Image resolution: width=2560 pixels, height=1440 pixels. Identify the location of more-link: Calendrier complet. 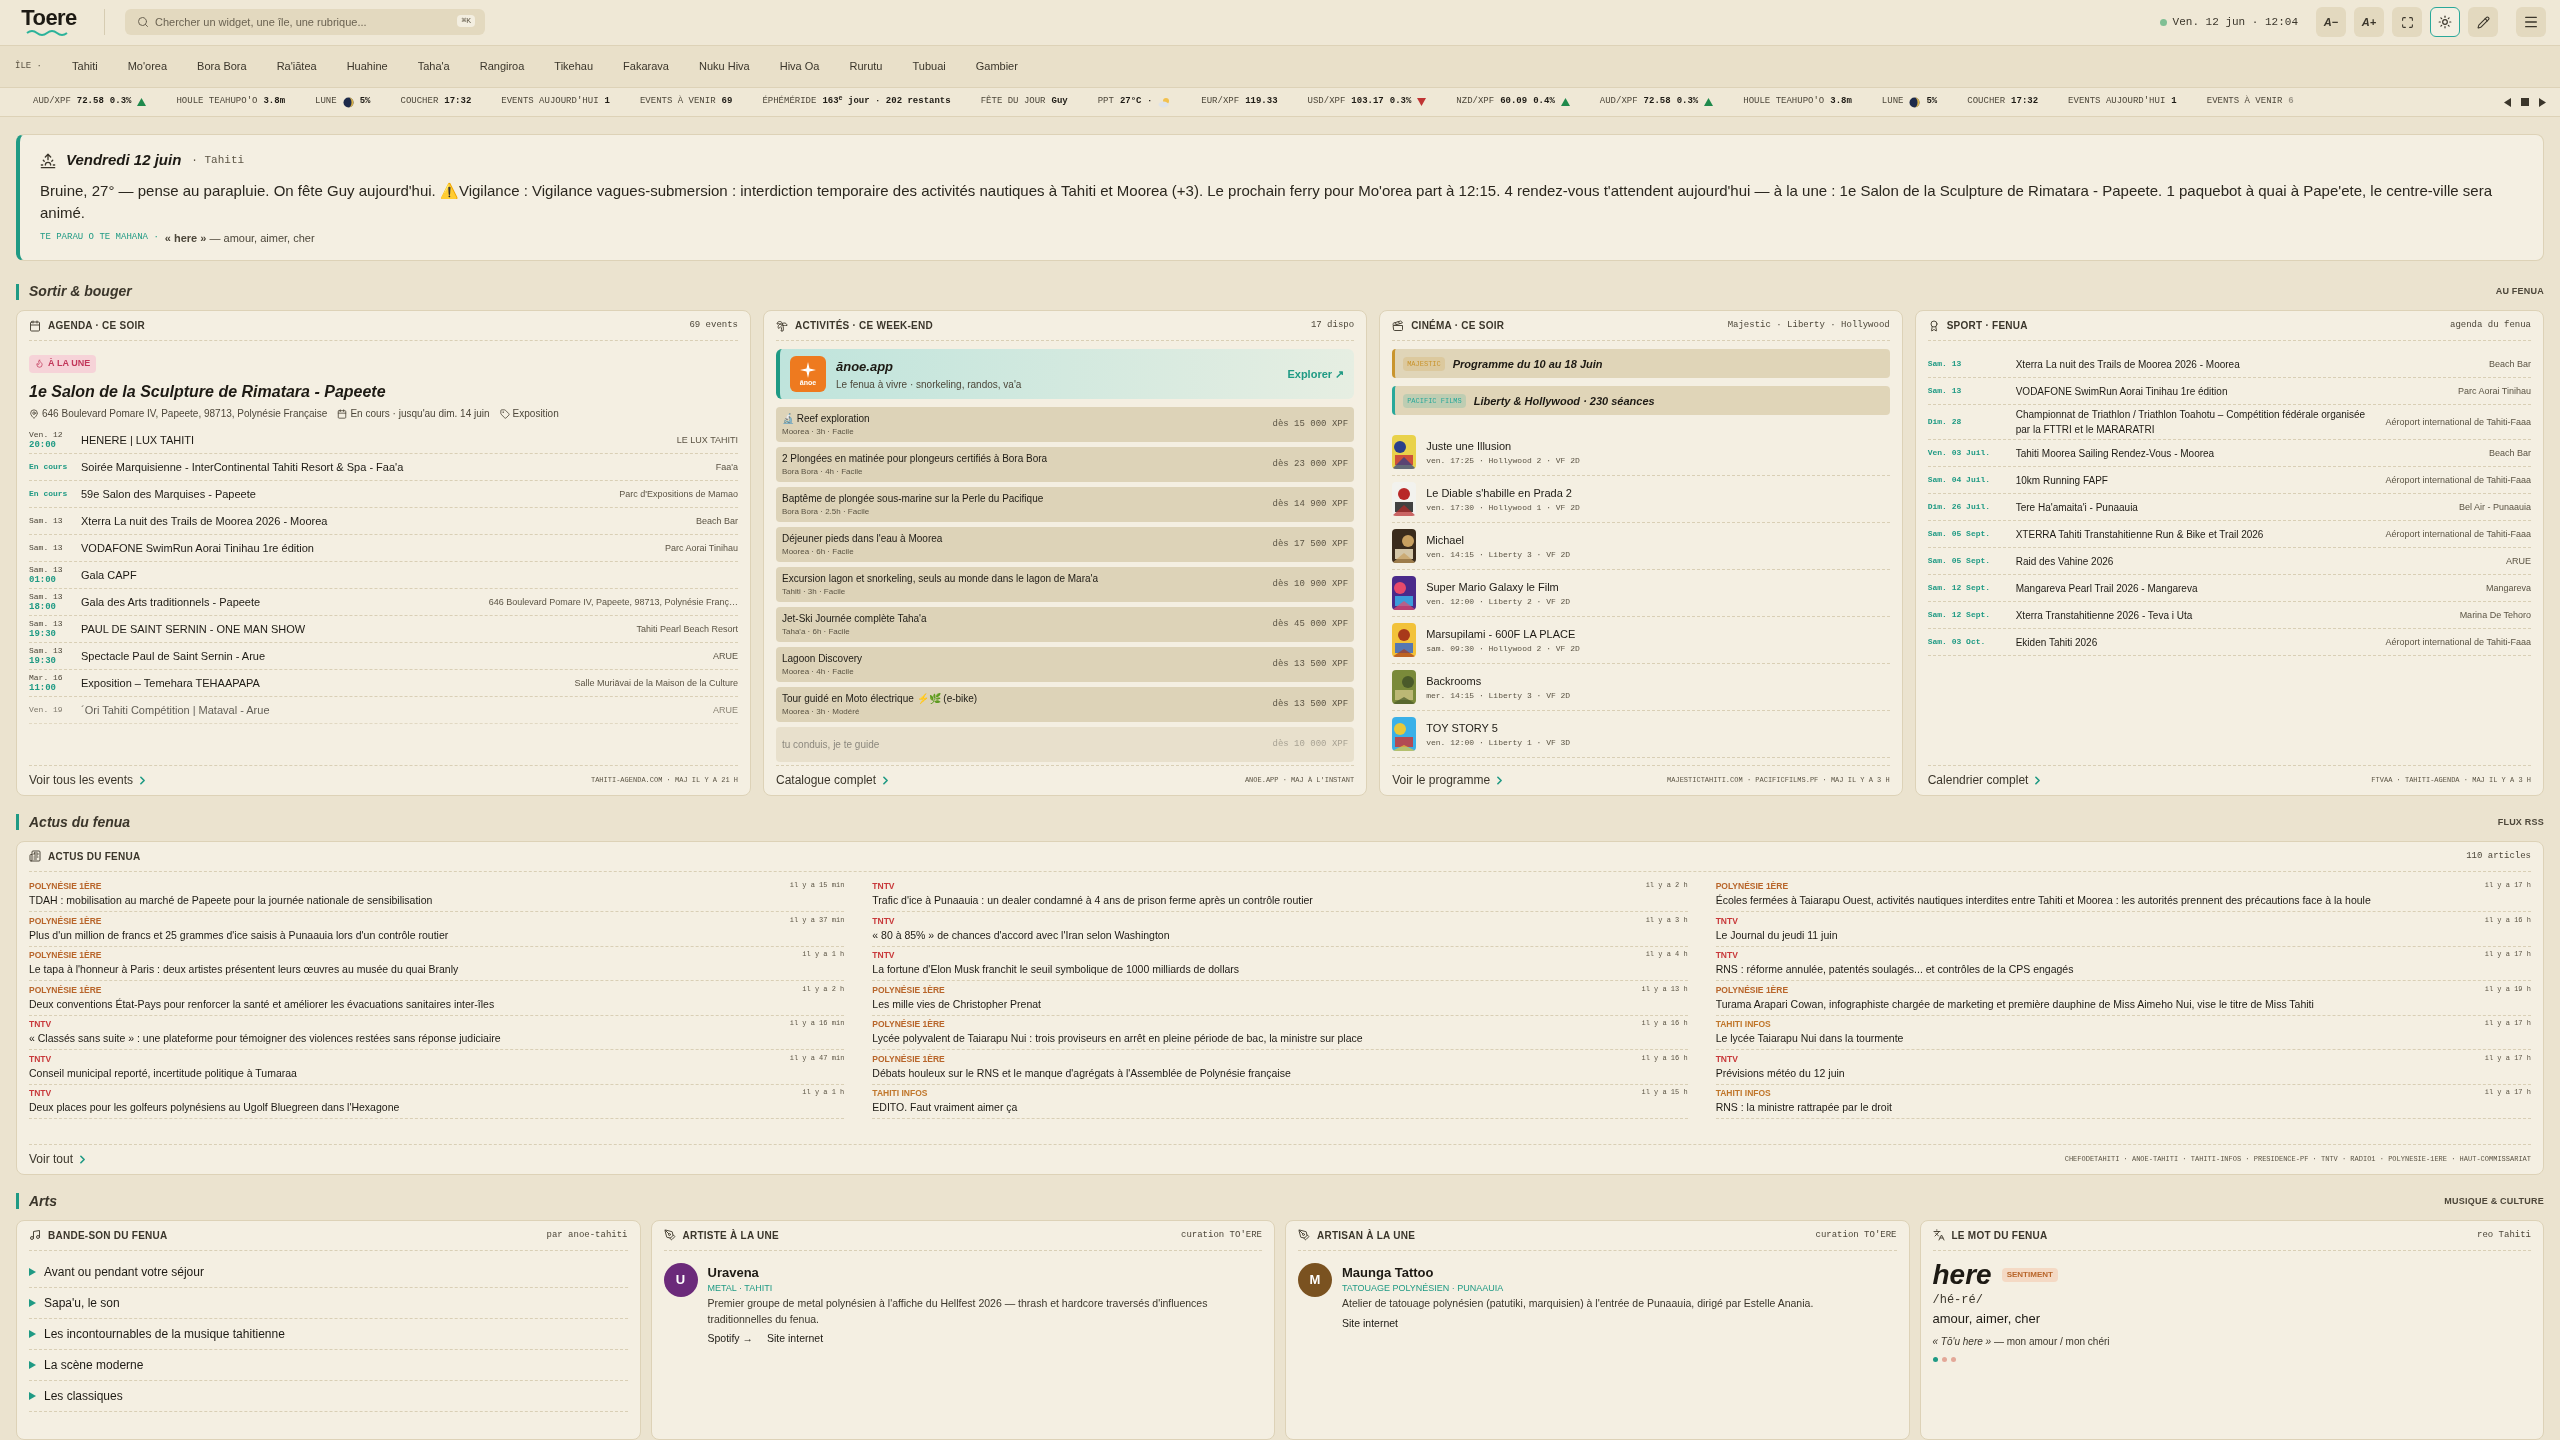
(1986, 780).